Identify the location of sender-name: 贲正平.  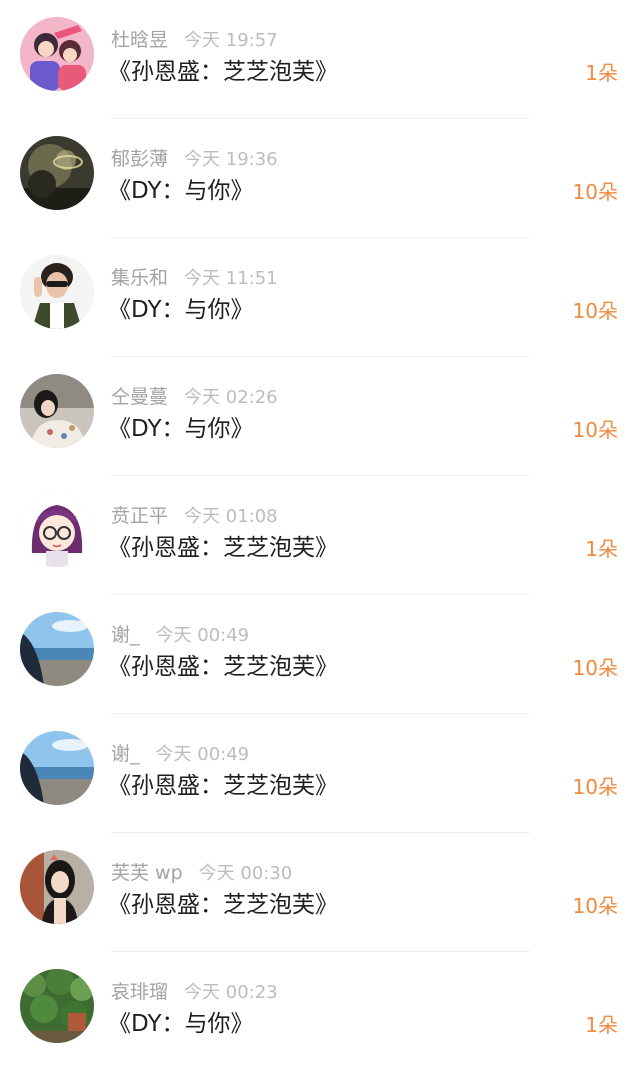
(139, 516).